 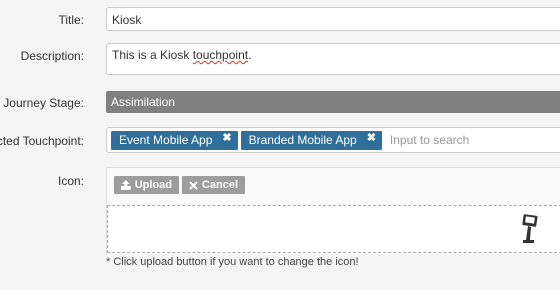 I want to click on cancel-button-label: Cancel, so click(x=219, y=185).